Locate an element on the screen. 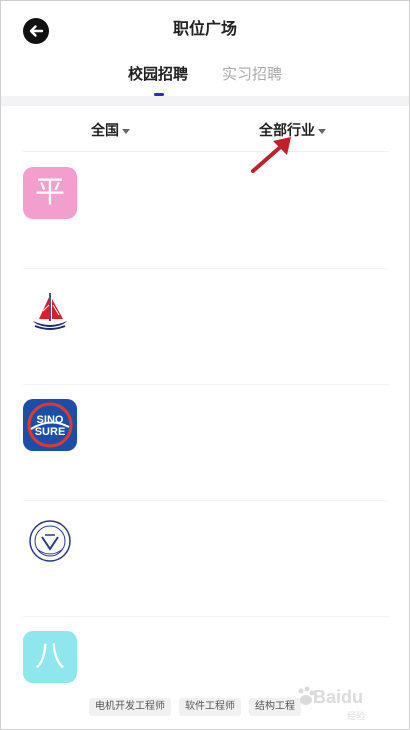 The width and height of the screenshot is (410, 730). tab-campus-recruitment: 校园招聘 is located at coordinates (158, 73).